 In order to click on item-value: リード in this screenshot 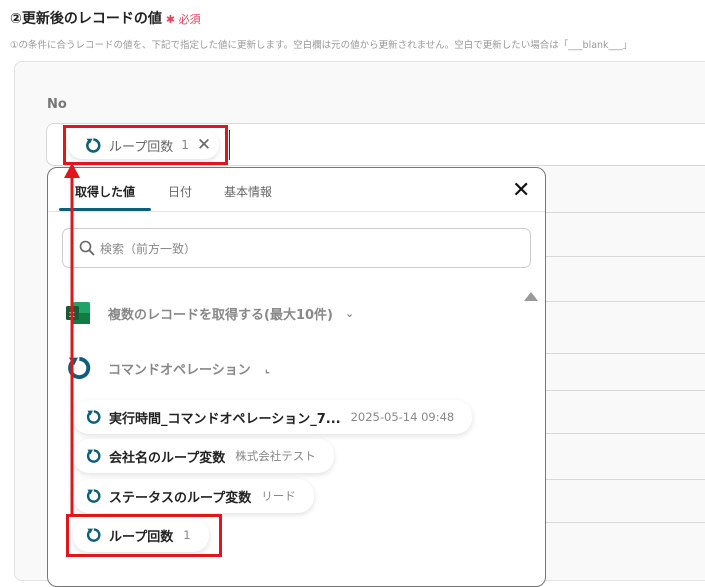, I will do `click(278, 496)`.